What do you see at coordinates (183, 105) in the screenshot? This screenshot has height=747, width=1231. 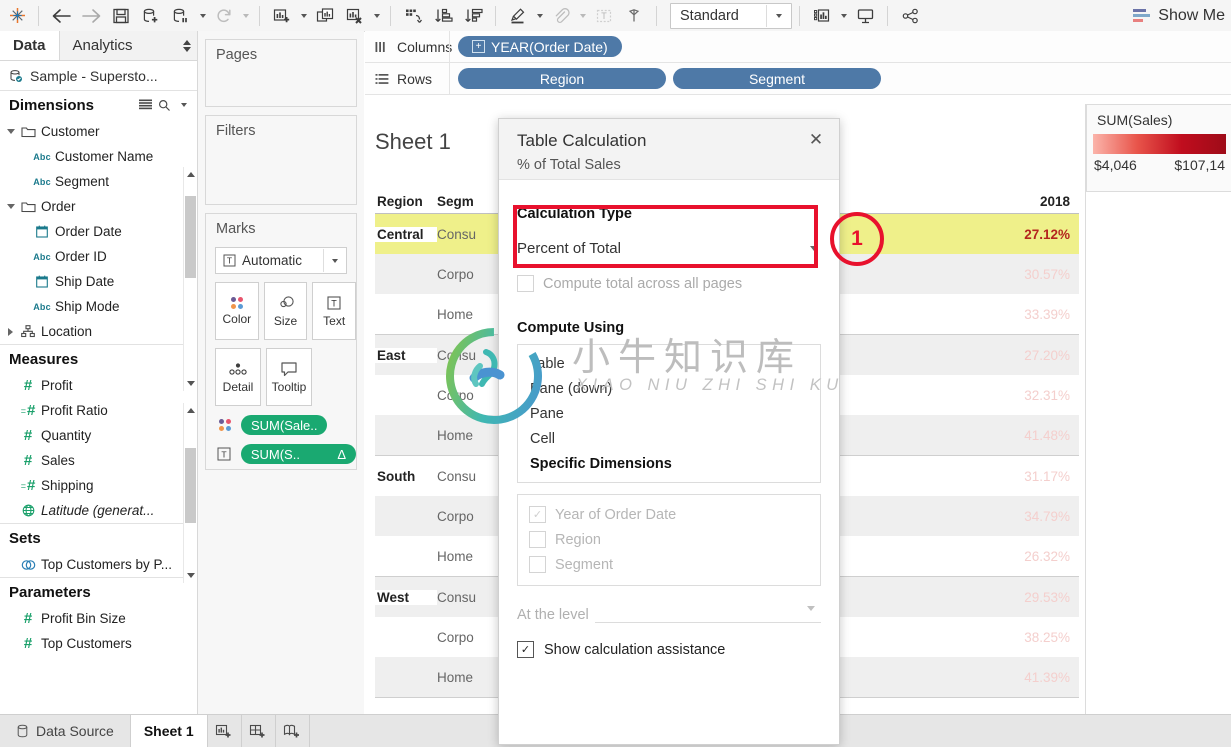 I see `dimensions-menu-icon` at bounding box center [183, 105].